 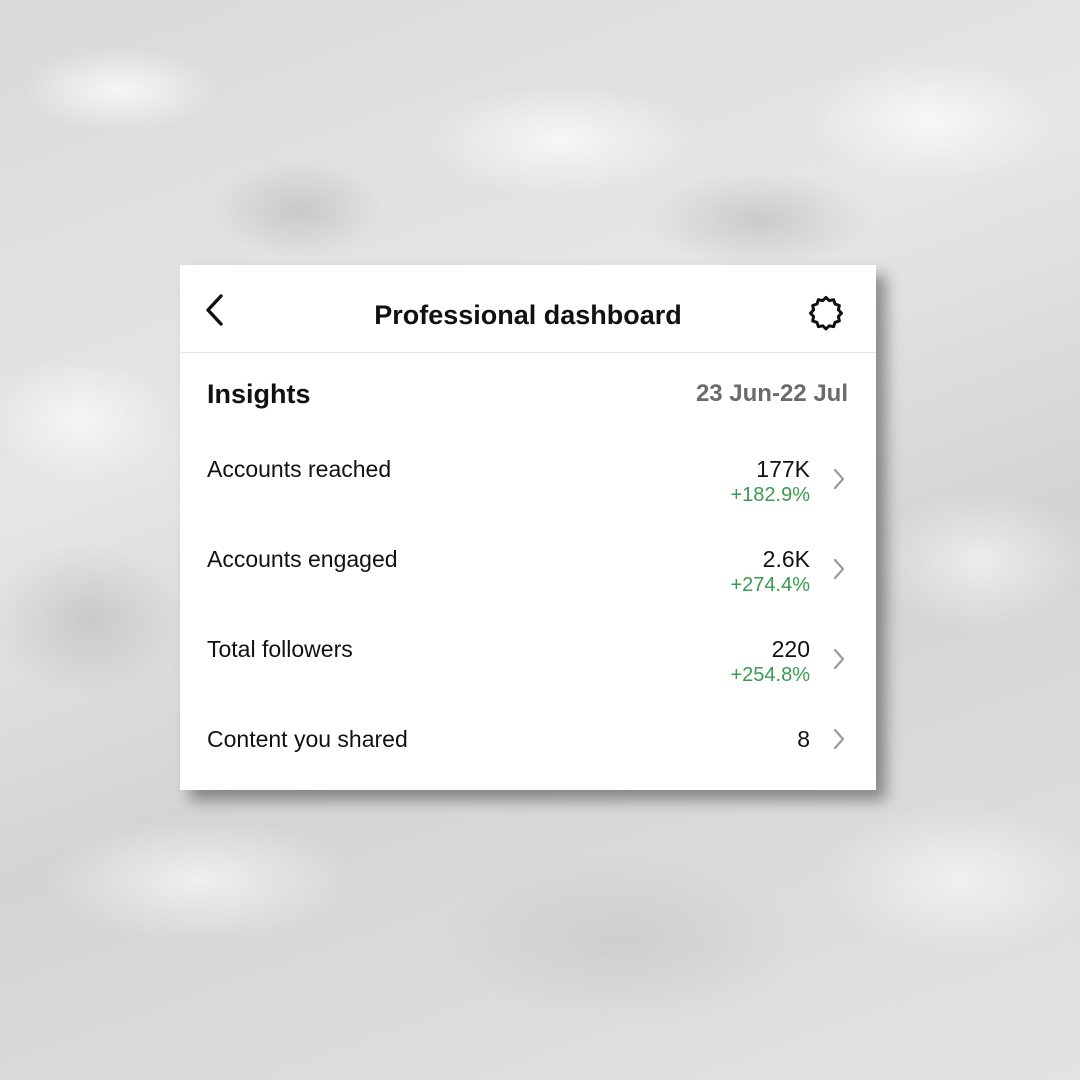 I want to click on list-item-accounts-reached: Accounts reached 177K +182.9%, so click(x=528, y=500).